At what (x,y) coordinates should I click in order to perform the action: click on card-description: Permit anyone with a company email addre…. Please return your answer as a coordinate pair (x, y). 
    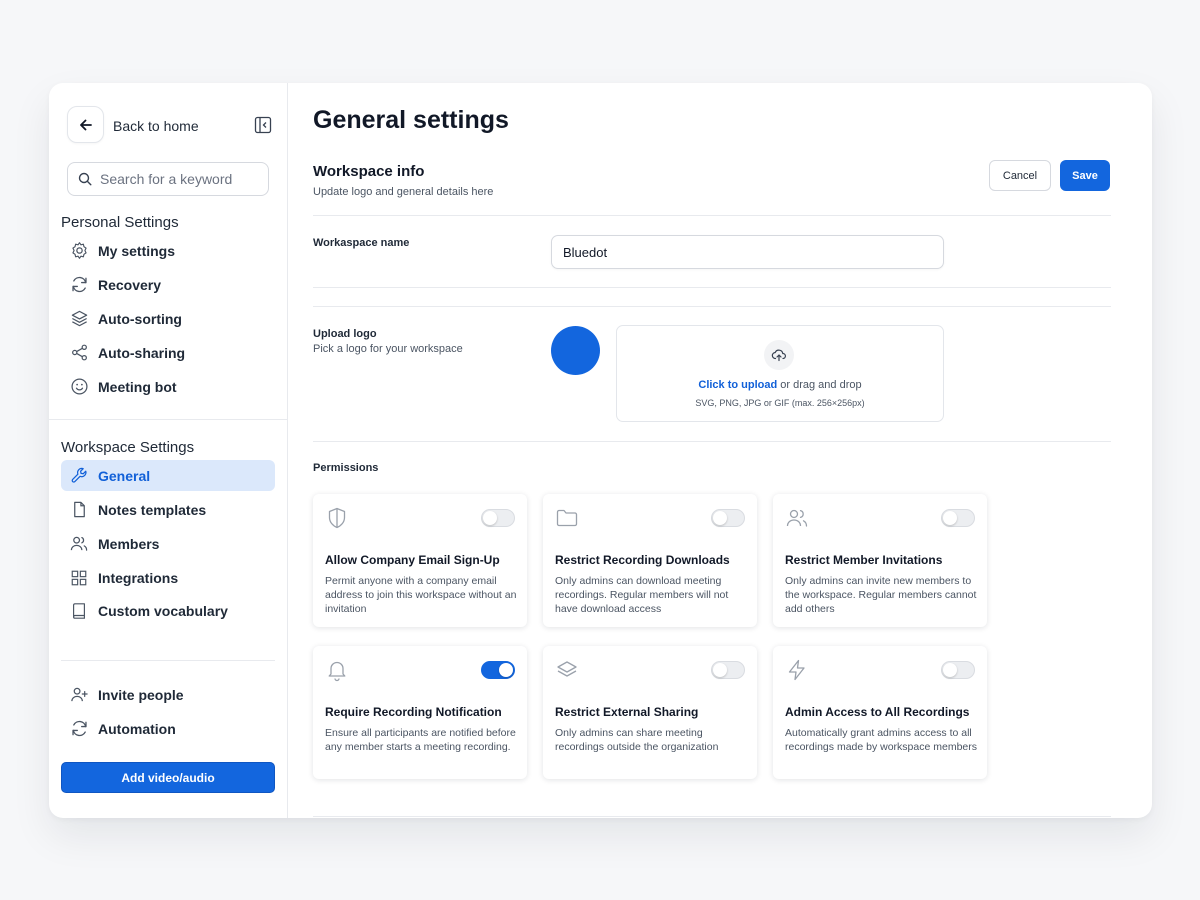
    Looking at the image, I should click on (421, 595).